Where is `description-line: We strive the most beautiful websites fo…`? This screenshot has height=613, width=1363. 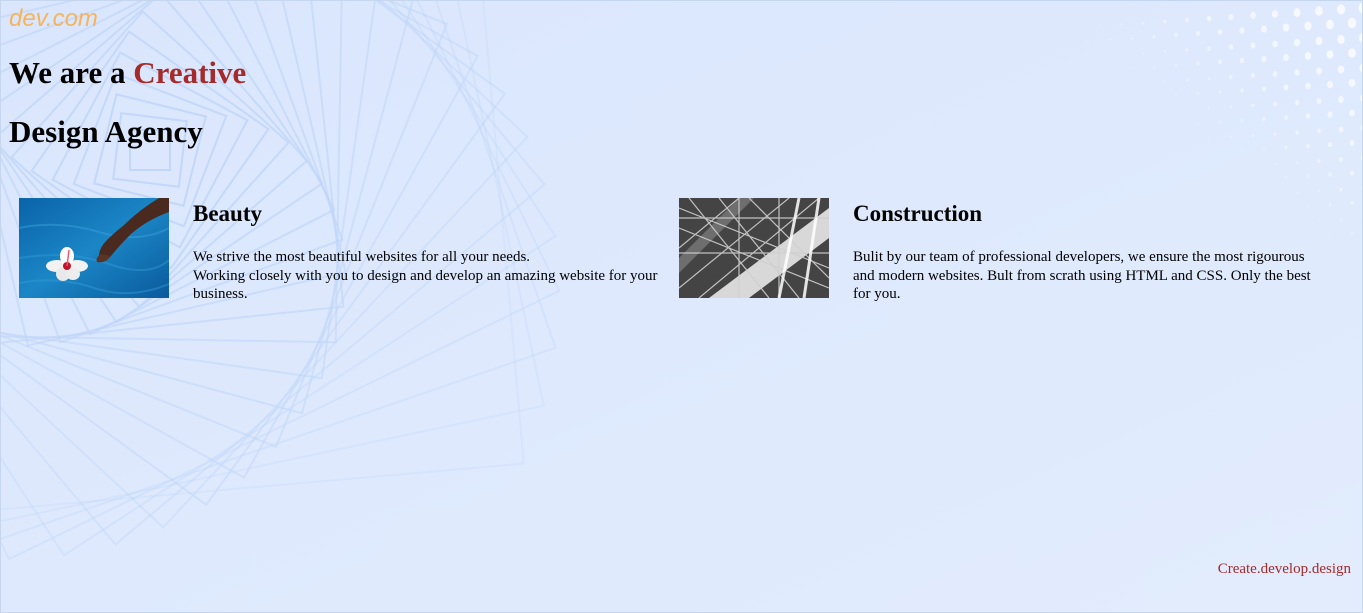
description-line: We strive the most beautiful websites fo… is located at coordinates (362, 257).